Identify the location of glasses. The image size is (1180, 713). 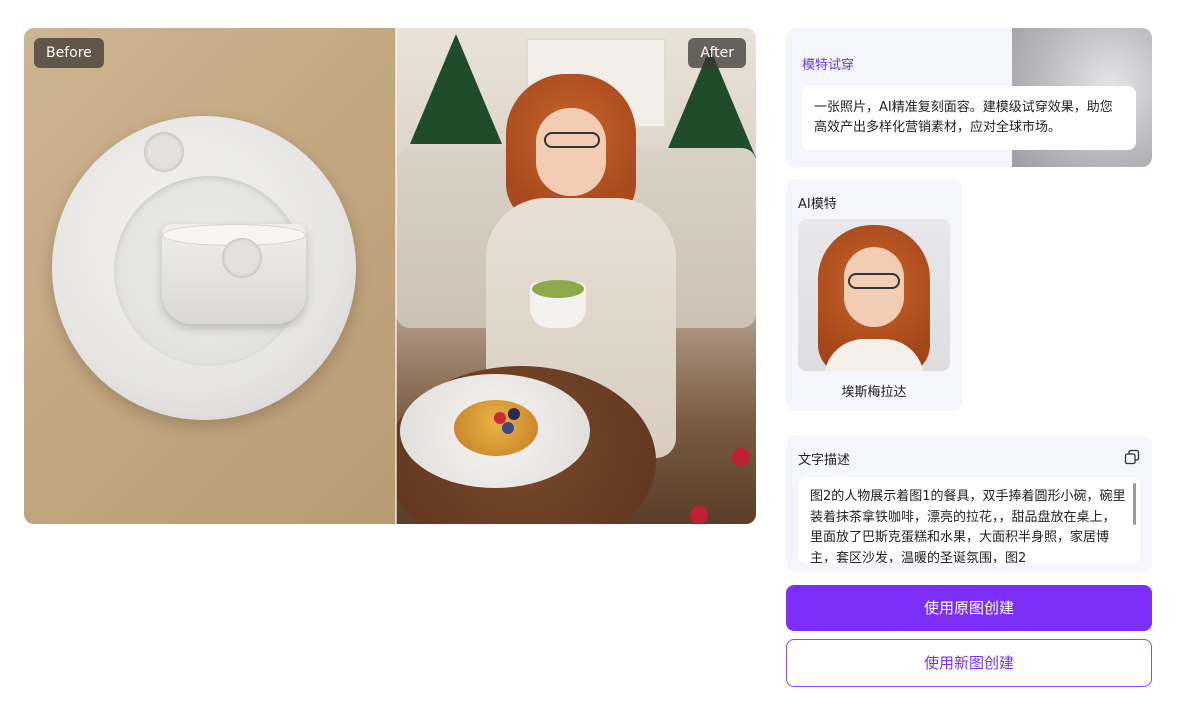
(572, 140).